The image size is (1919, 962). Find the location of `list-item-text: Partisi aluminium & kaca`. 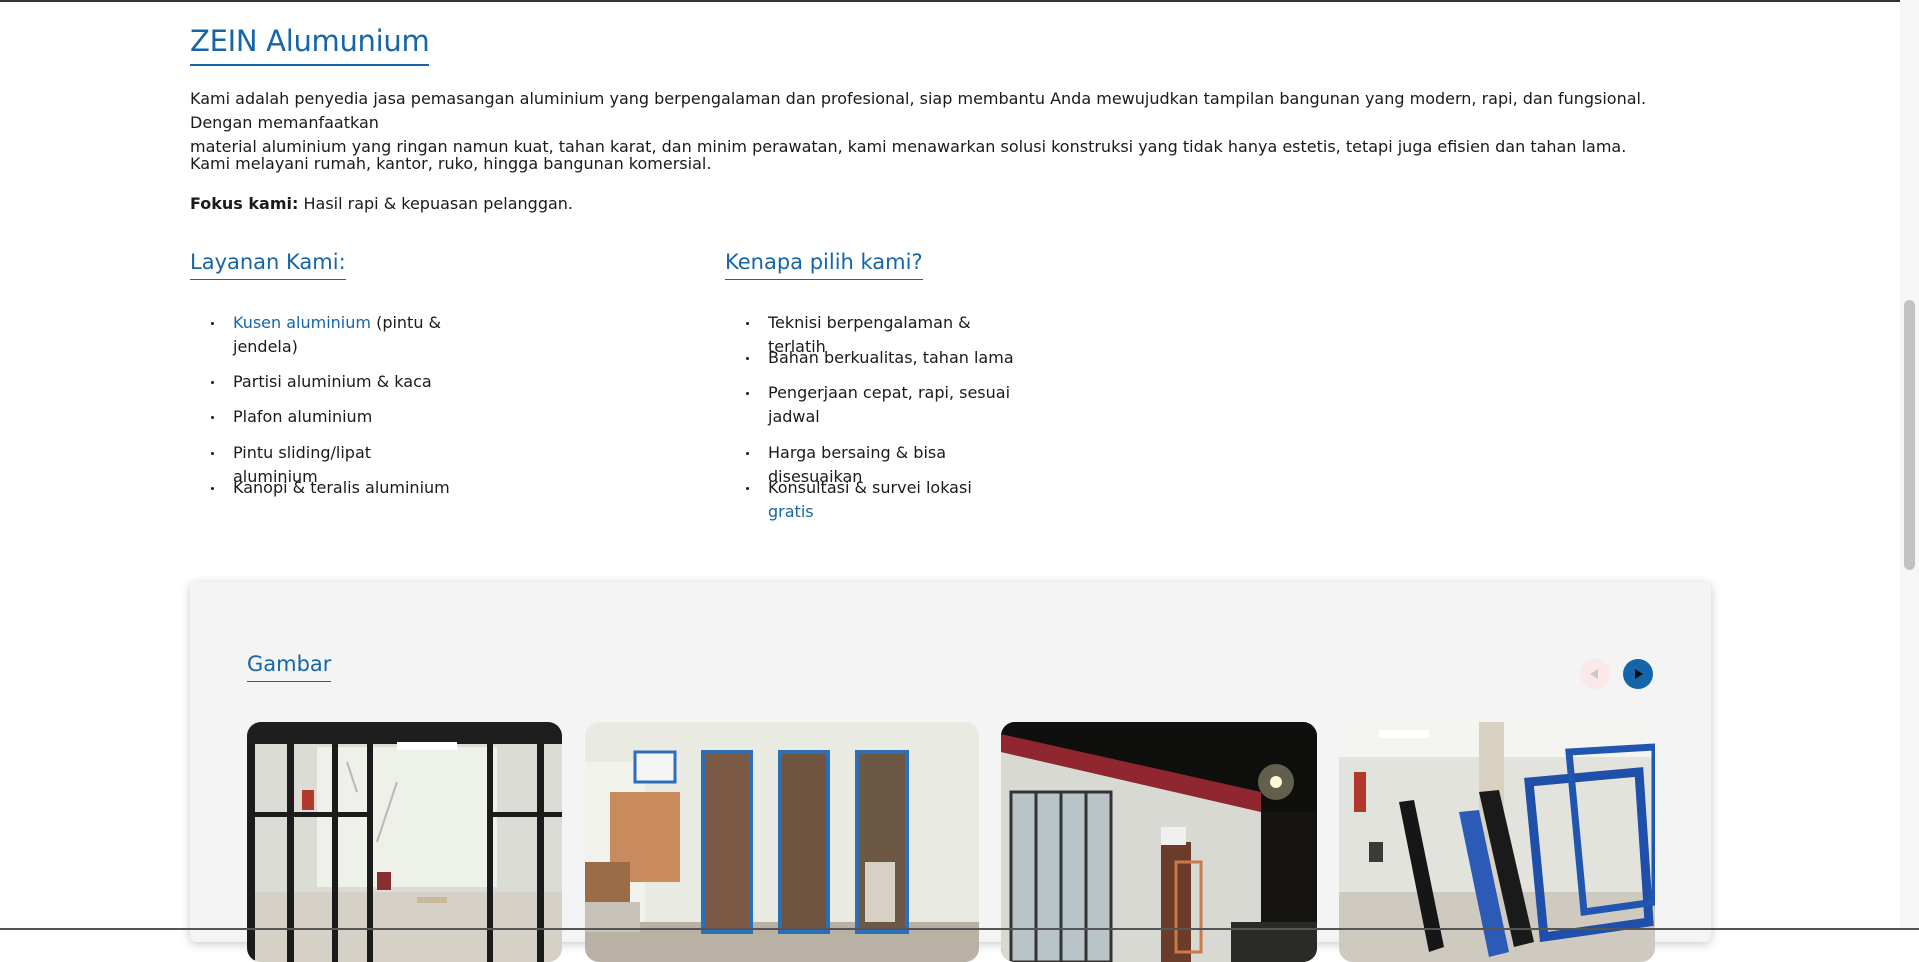

list-item-text: Partisi aluminium & kaca is located at coordinates (332, 381).